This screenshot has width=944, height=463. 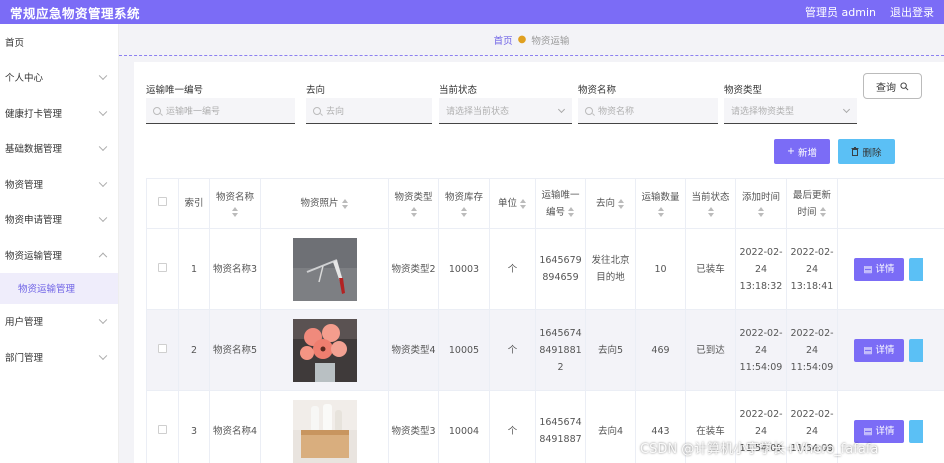 What do you see at coordinates (759, 449) in the screenshot?
I see `watermark: CSDN @计算机小宇学长+Vhero_fafafa` at bounding box center [759, 449].